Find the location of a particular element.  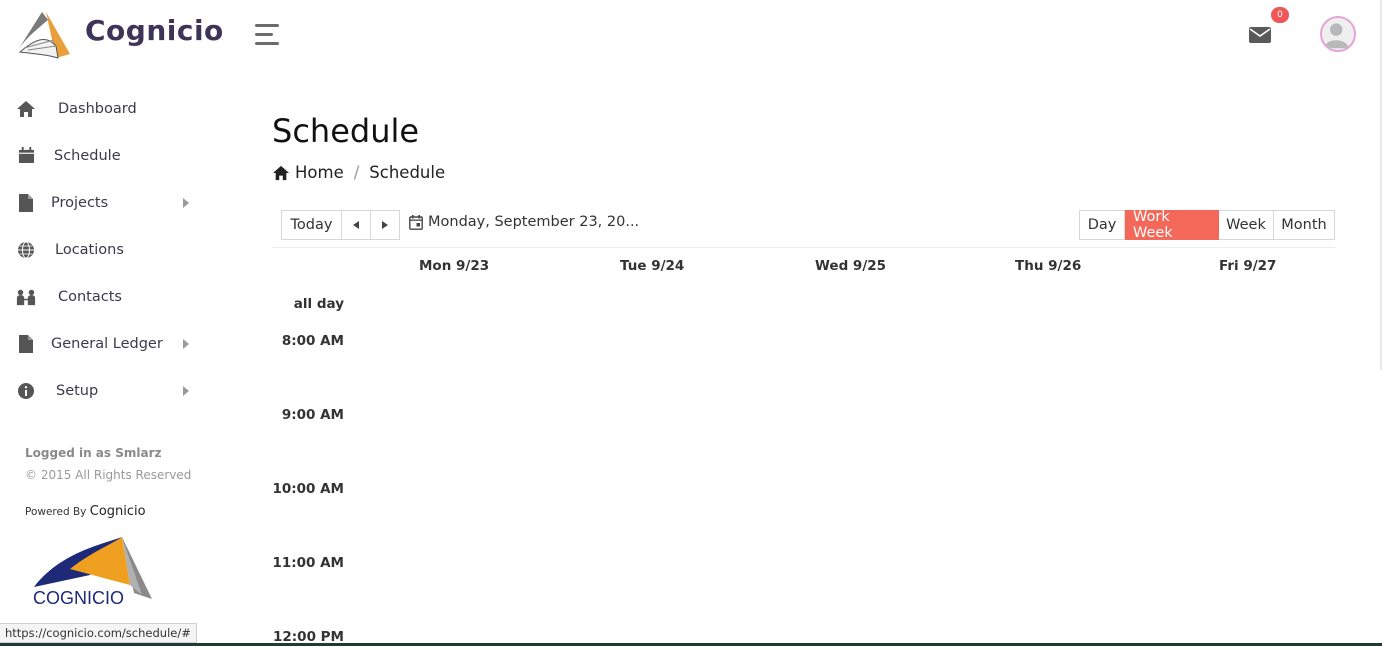

all-day-label: all day is located at coordinates (318, 304).